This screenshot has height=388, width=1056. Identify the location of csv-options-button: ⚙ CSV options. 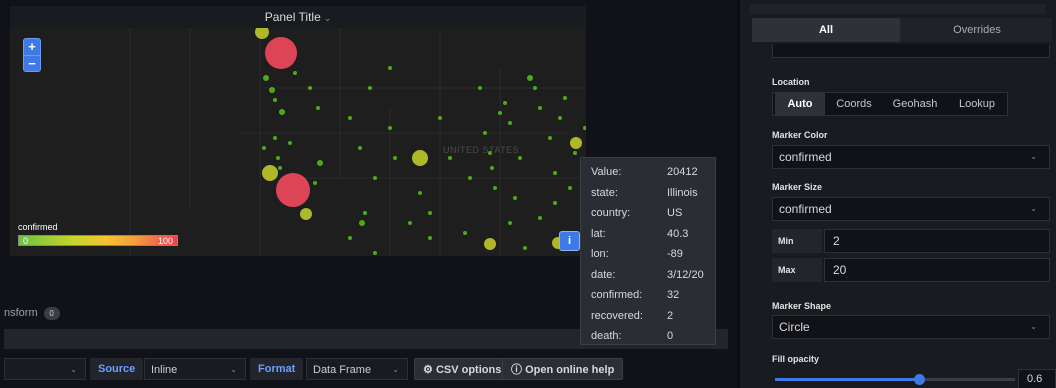
(462, 369).